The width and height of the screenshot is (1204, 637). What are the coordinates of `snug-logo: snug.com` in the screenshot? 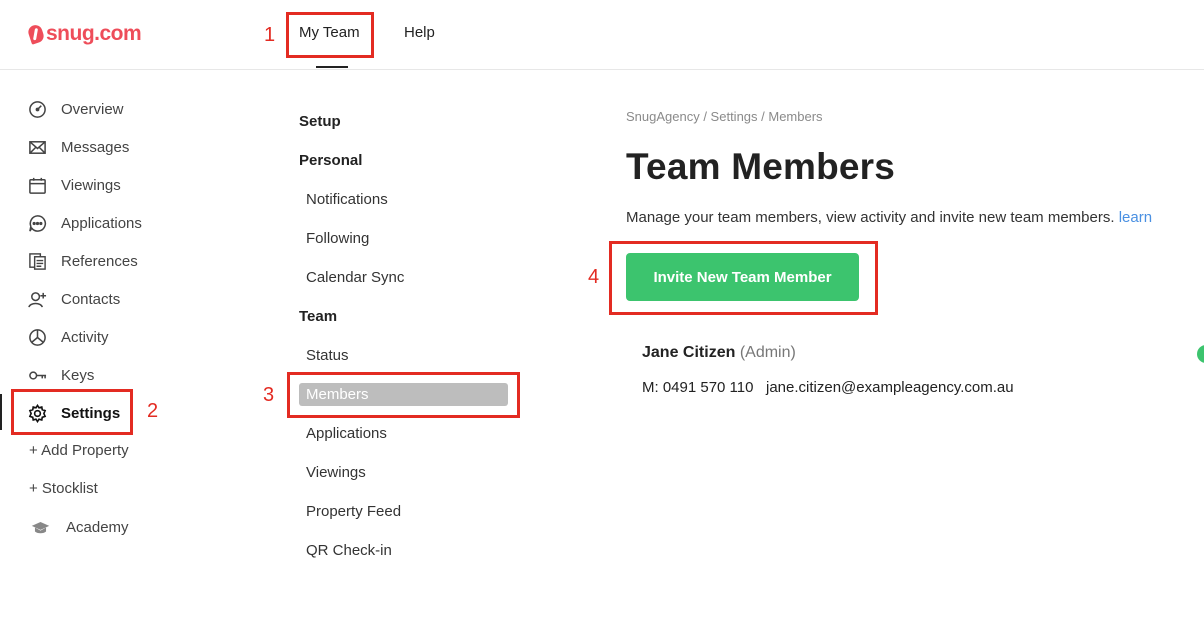 It's located at (84, 34).